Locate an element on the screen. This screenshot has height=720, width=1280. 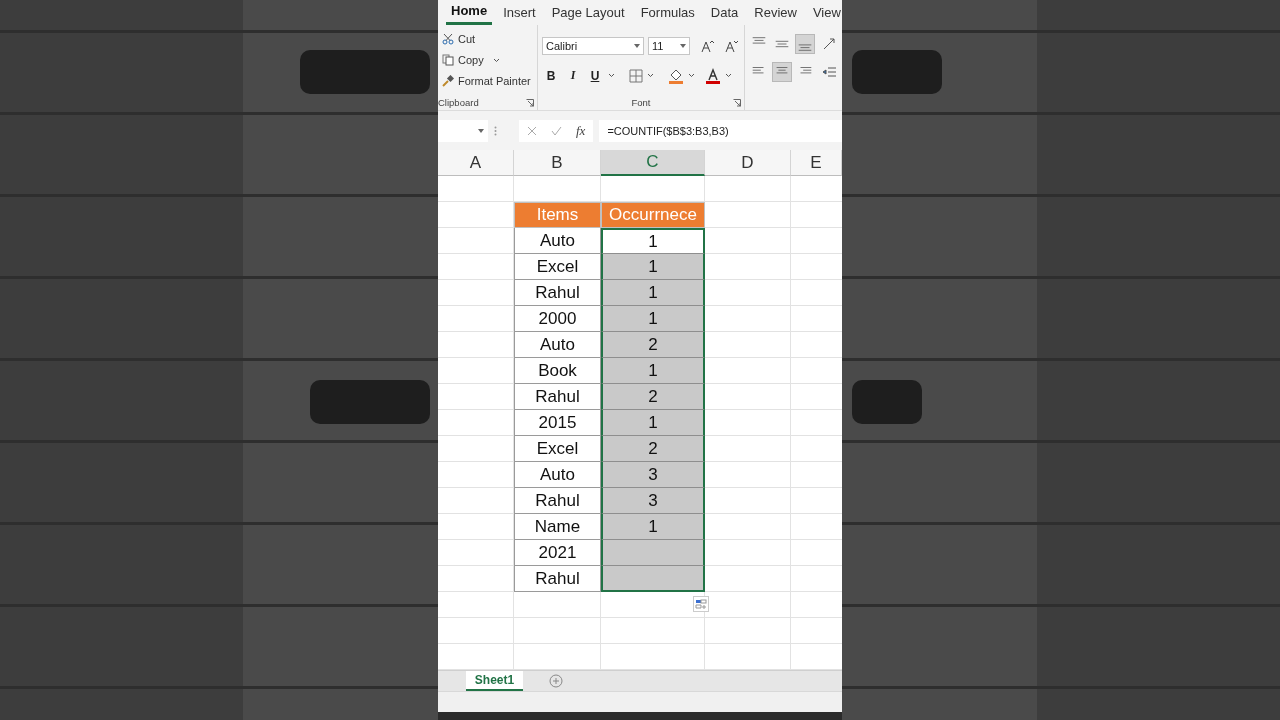
column-header: C is located at coordinates (653, 163).